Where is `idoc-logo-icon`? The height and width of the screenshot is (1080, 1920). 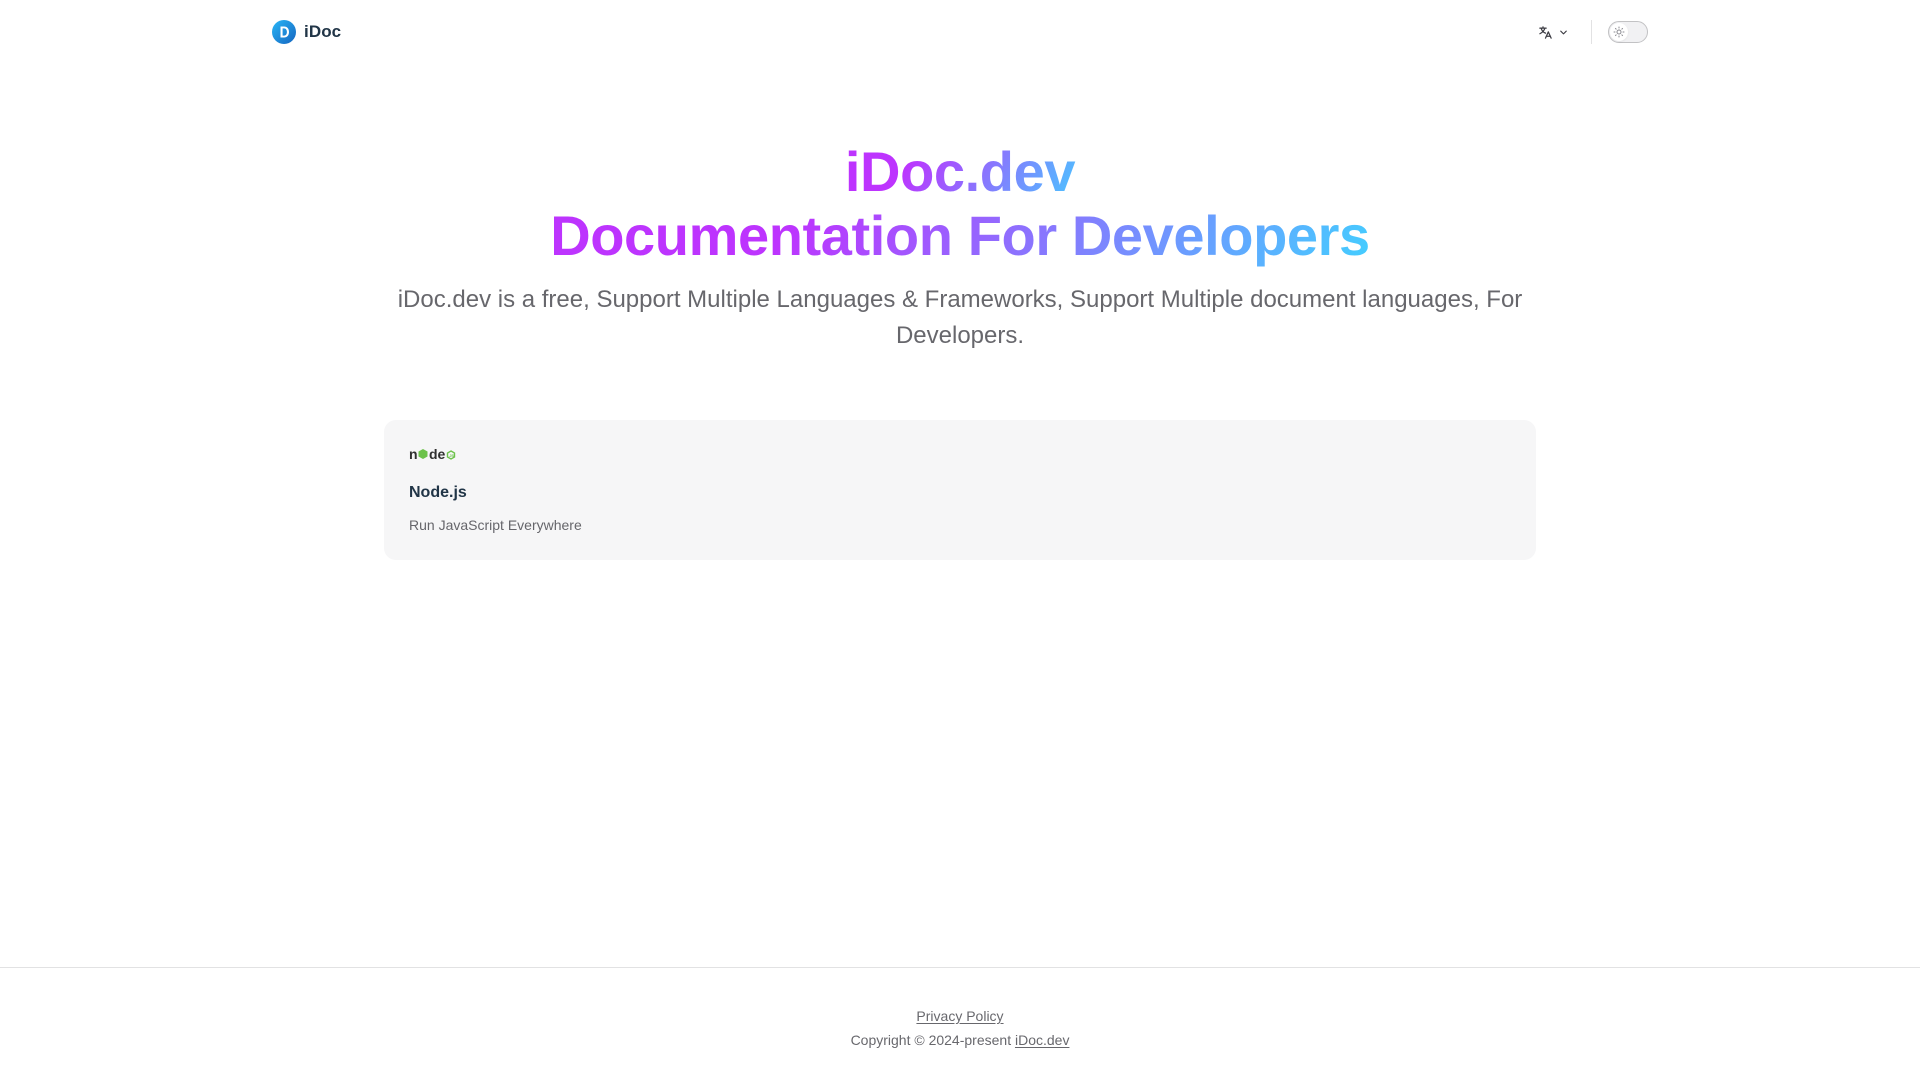
idoc-logo-icon is located at coordinates (284, 32).